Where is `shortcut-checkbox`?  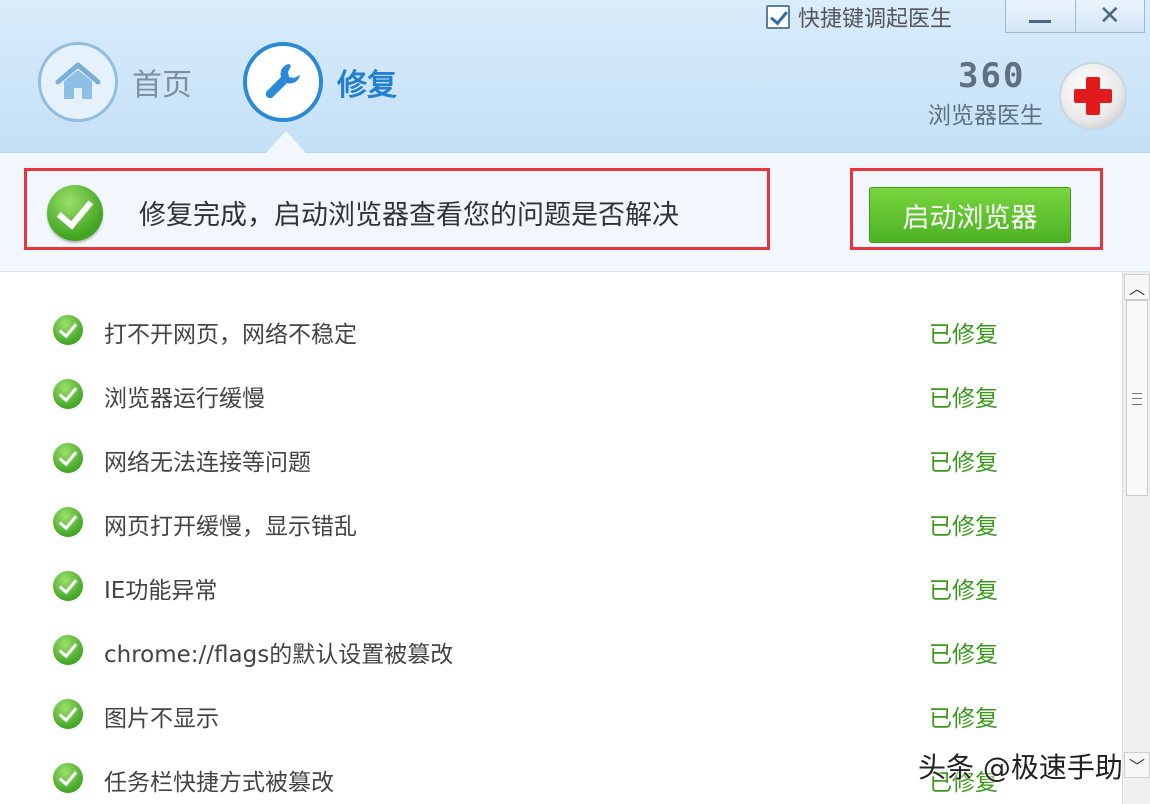 shortcut-checkbox is located at coordinates (778, 17).